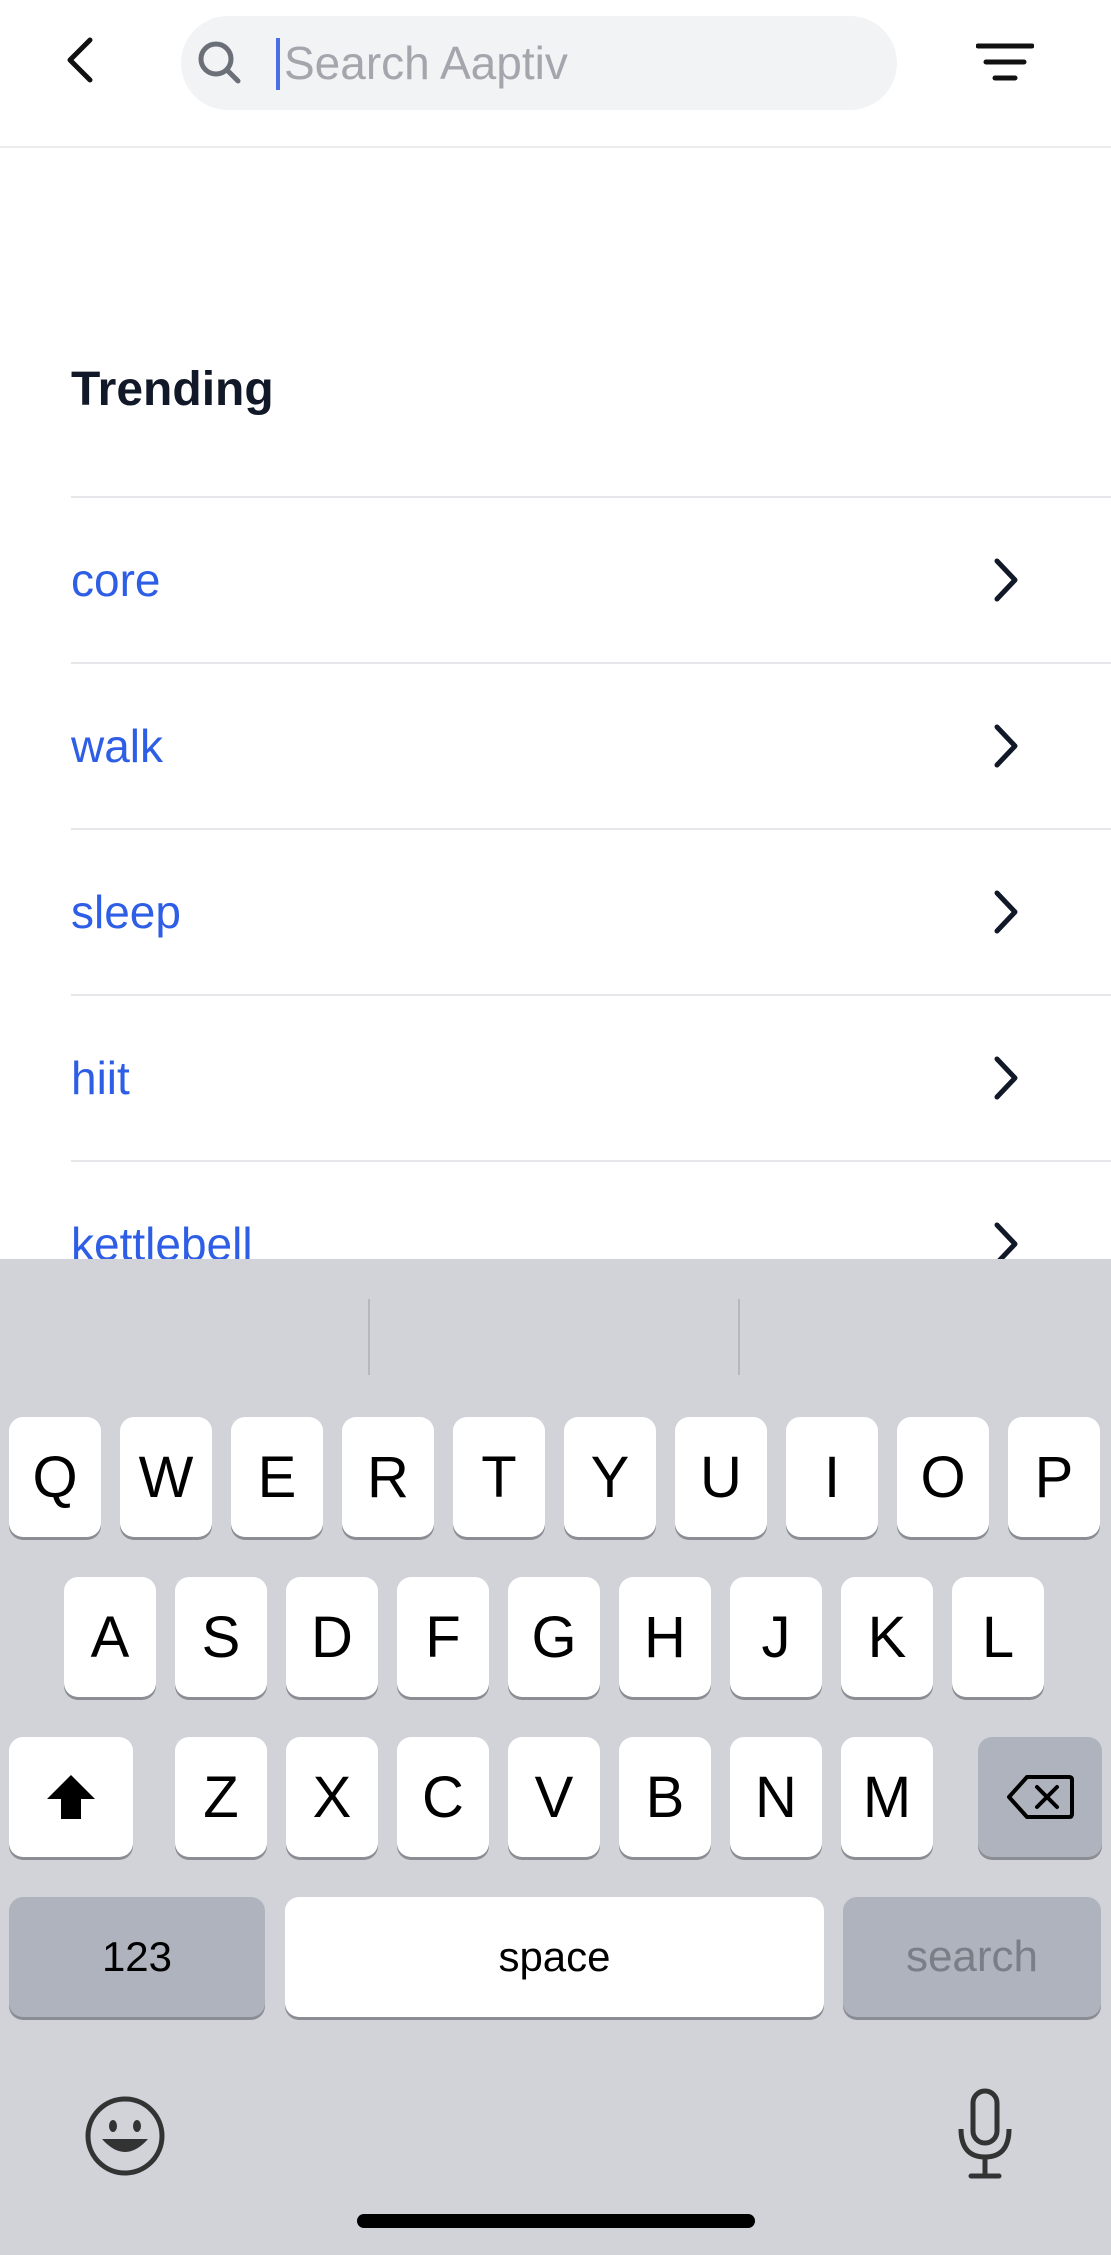 The height and width of the screenshot is (2255, 1111). I want to click on key-w: W, so click(166, 1477).